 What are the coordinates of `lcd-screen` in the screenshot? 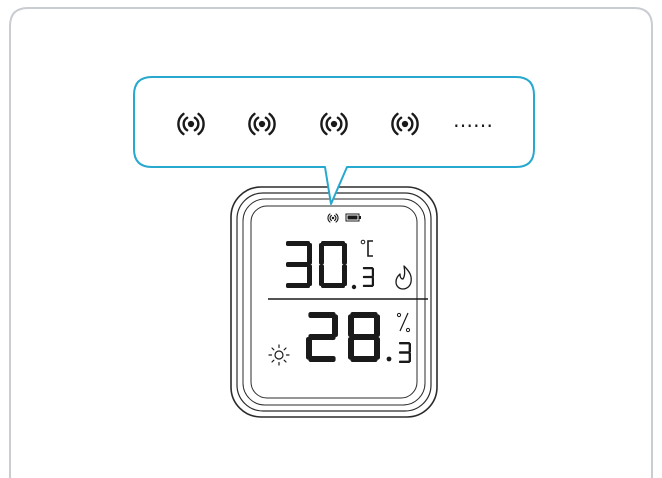 It's located at (334, 302).